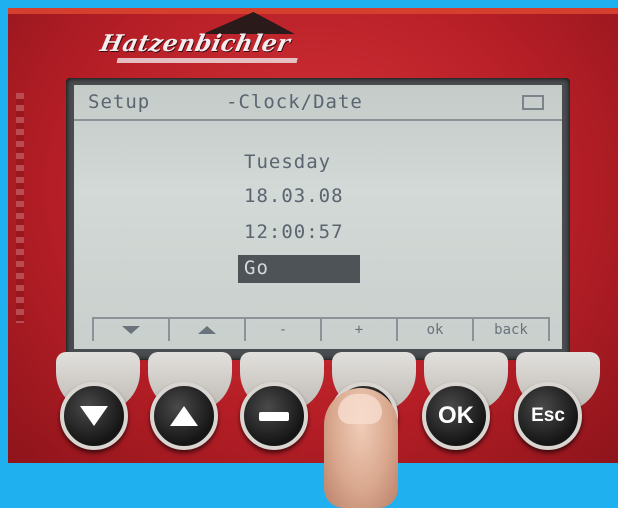 This screenshot has width=618, height=508. I want to click on side-indicator-strip, so click(20, 208).